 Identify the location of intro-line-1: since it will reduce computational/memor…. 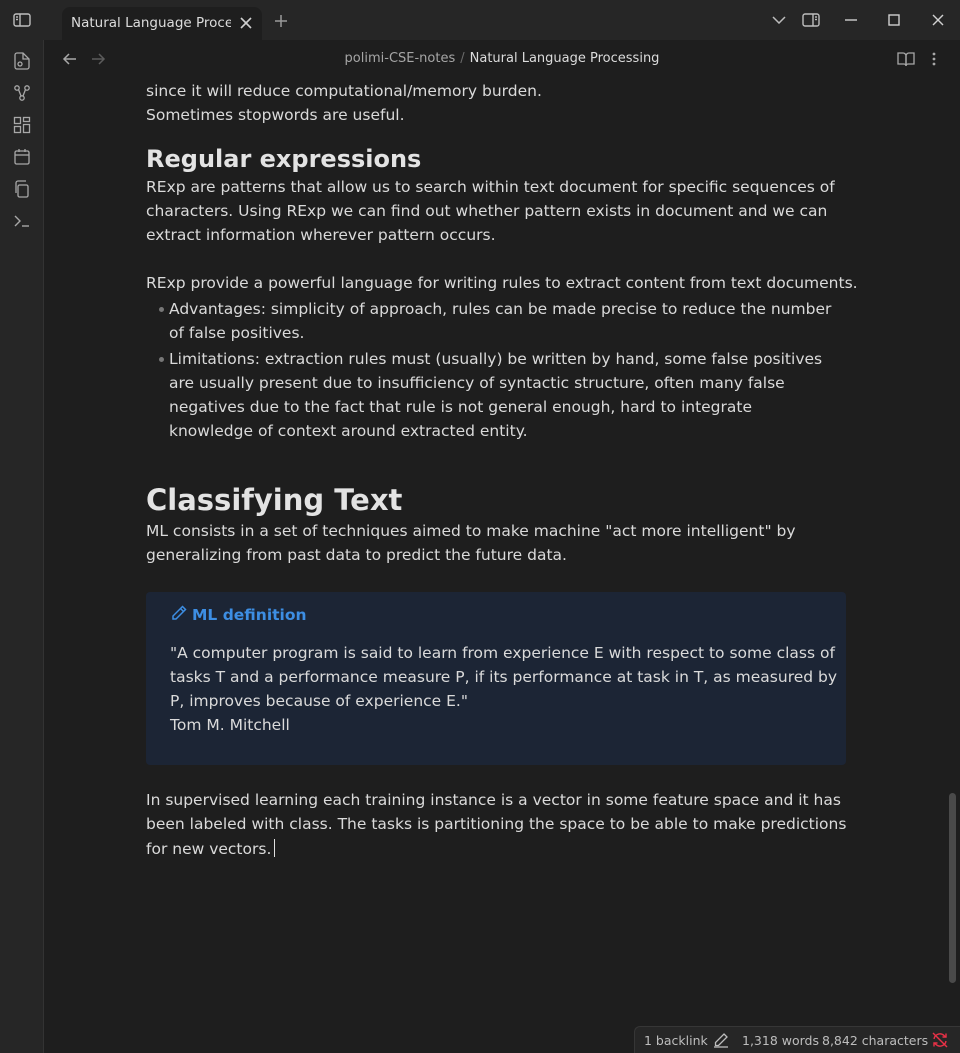
(344, 91).